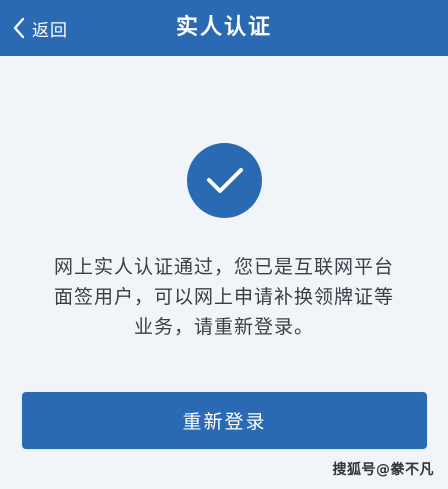 The width and height of the screenshot is (448, 489). I want to click on checkmark-icon, so click(225, 181).